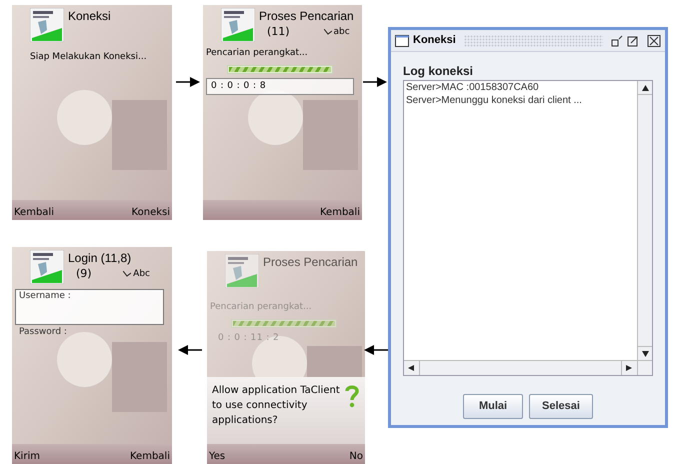 The image size is (677, 464). What do you see at coordinates (27, 456) in the screenshot?
I see `softkey-left: Kirim` at bounding box center [27, 456].